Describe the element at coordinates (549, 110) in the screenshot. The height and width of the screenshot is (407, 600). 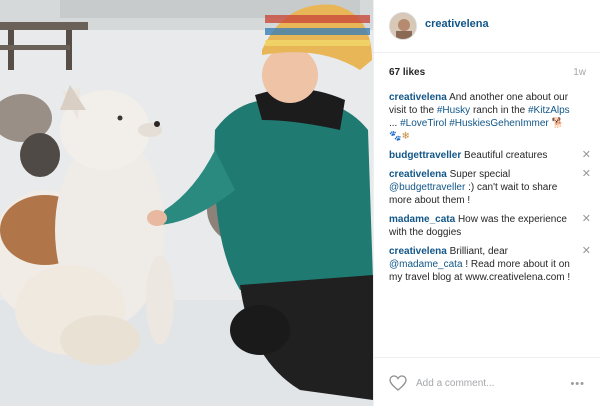
I see `hashtag-link: #KitzAlps` at that location.